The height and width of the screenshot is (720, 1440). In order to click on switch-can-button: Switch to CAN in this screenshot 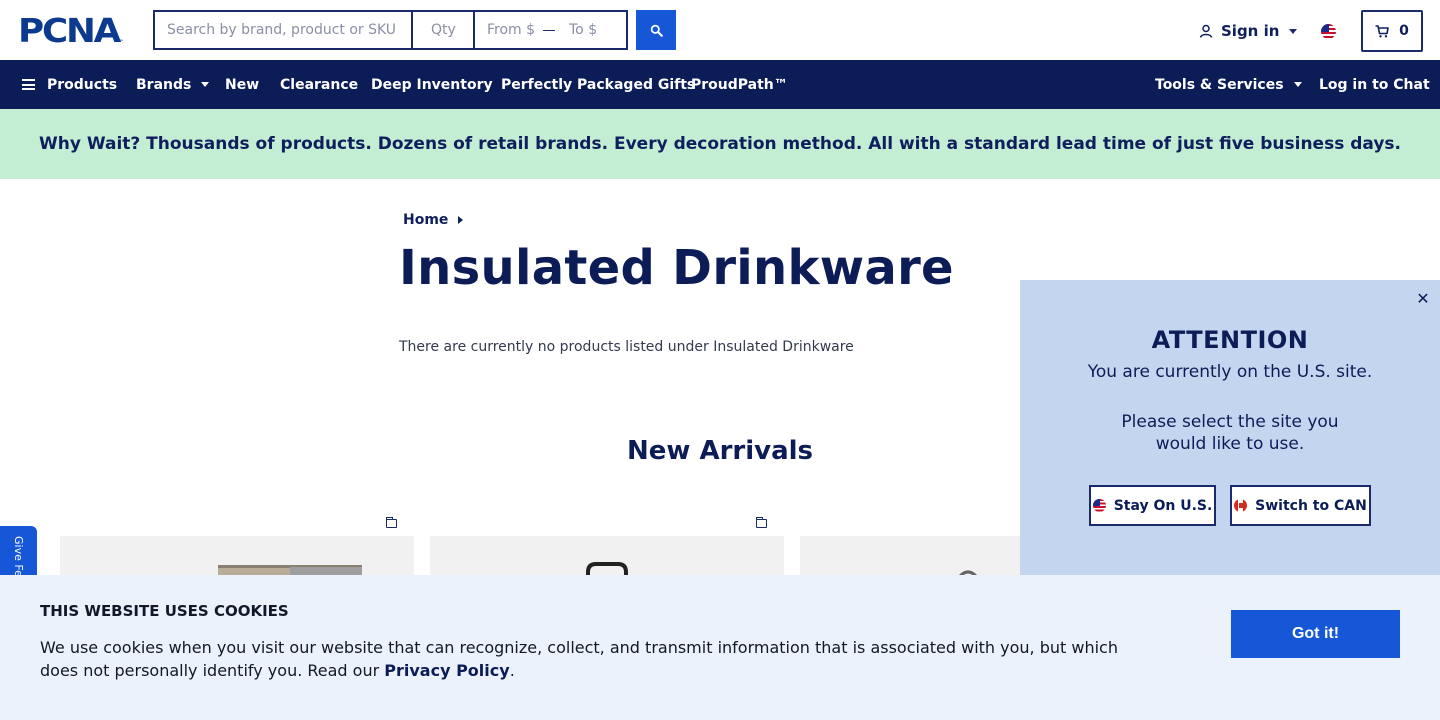, I will do `click(1300, 505)`.